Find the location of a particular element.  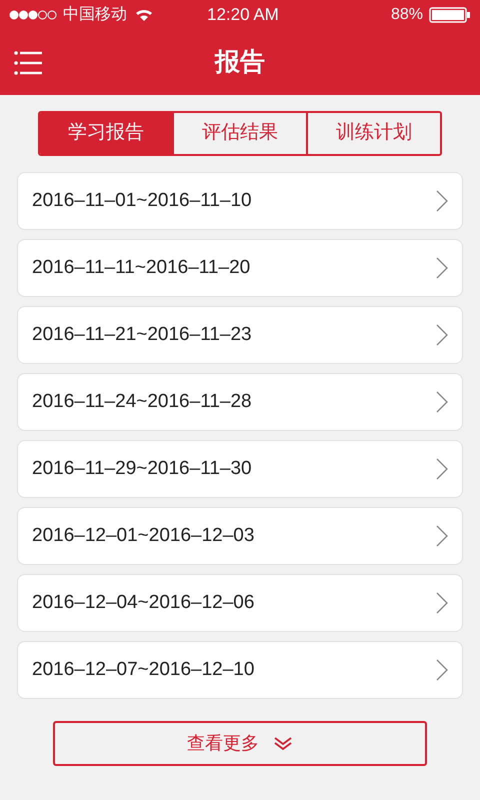

report-row: 2016–11–21~2016–11–23 is located at coordinates (240, 335).